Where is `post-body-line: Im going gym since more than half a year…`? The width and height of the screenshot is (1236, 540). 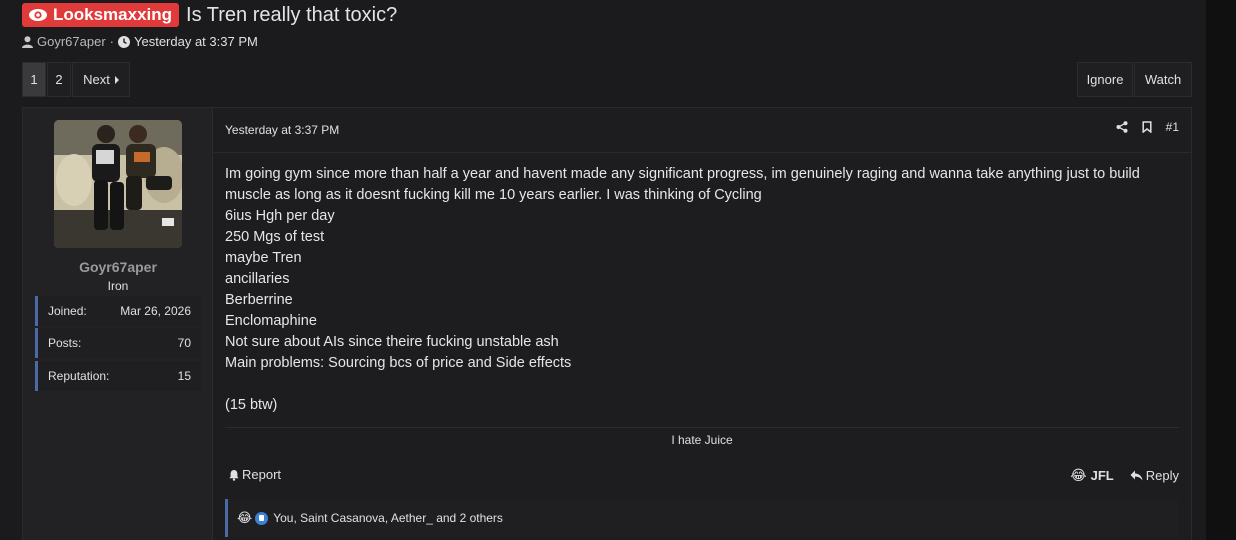
post-body-line: Im going gym since more than half a year… is located at coordinates (682, 174).